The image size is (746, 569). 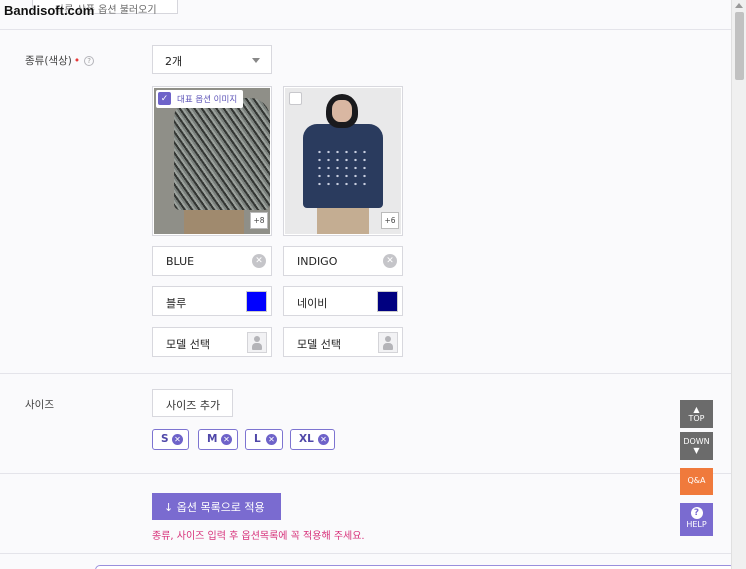 What do you see at coordinates (89, 61) in the screenshot?
I see `help-icon: ?` at bounding box center [89, 61].